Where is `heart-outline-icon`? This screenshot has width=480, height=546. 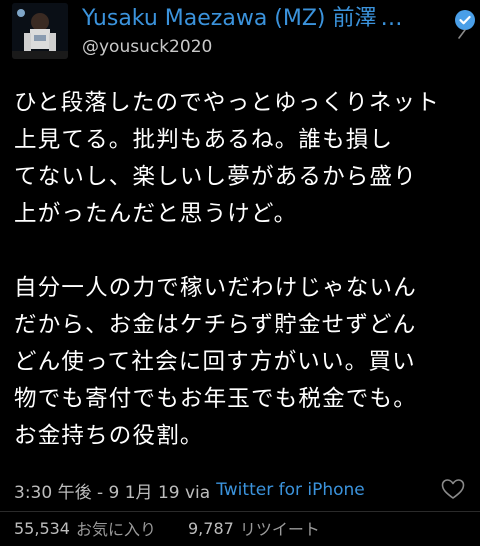 heart-outline-icon is located at coordinates (453, 489).